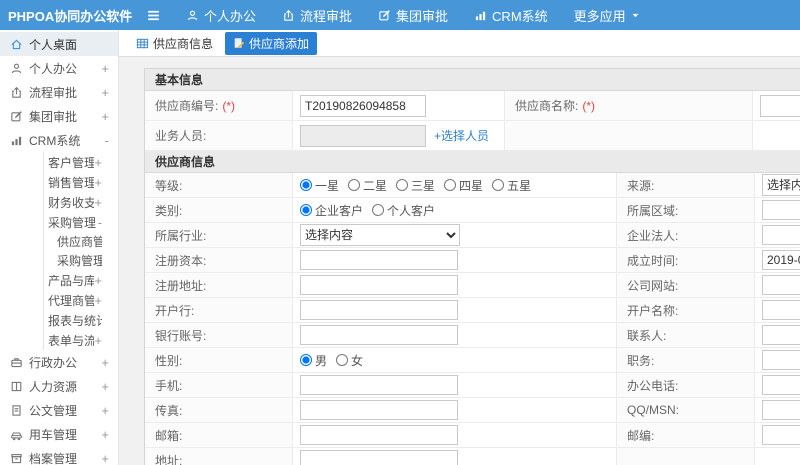 Image resolution: width=800 pixels, height=465 pixels. What do you see at coordinates (221, 15) in the screenshot?
I see `topnav-item: 个人办公` at bounding box center [221, 15].